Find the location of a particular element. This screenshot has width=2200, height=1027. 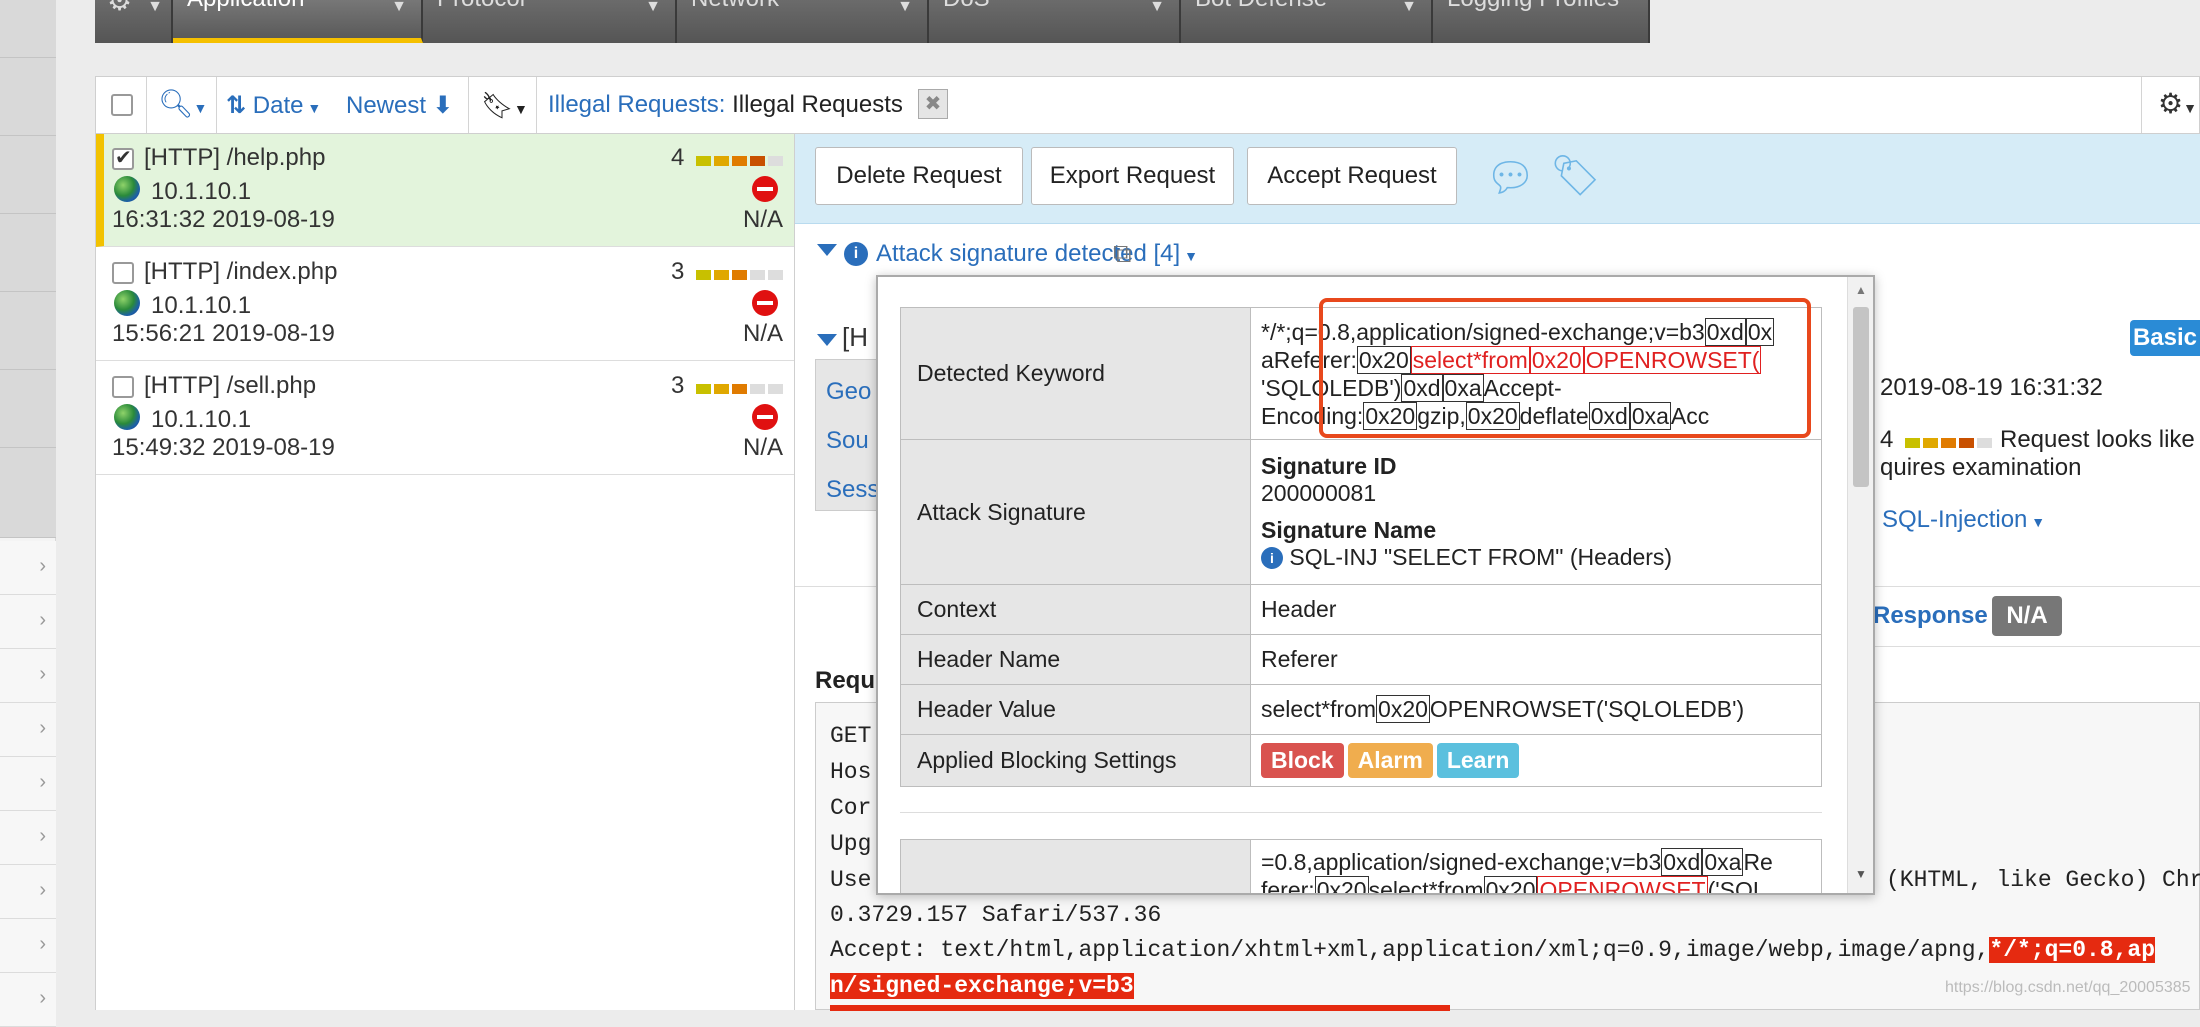

request-path: [HTTP] /help.php is located at coordinates (235, 157).